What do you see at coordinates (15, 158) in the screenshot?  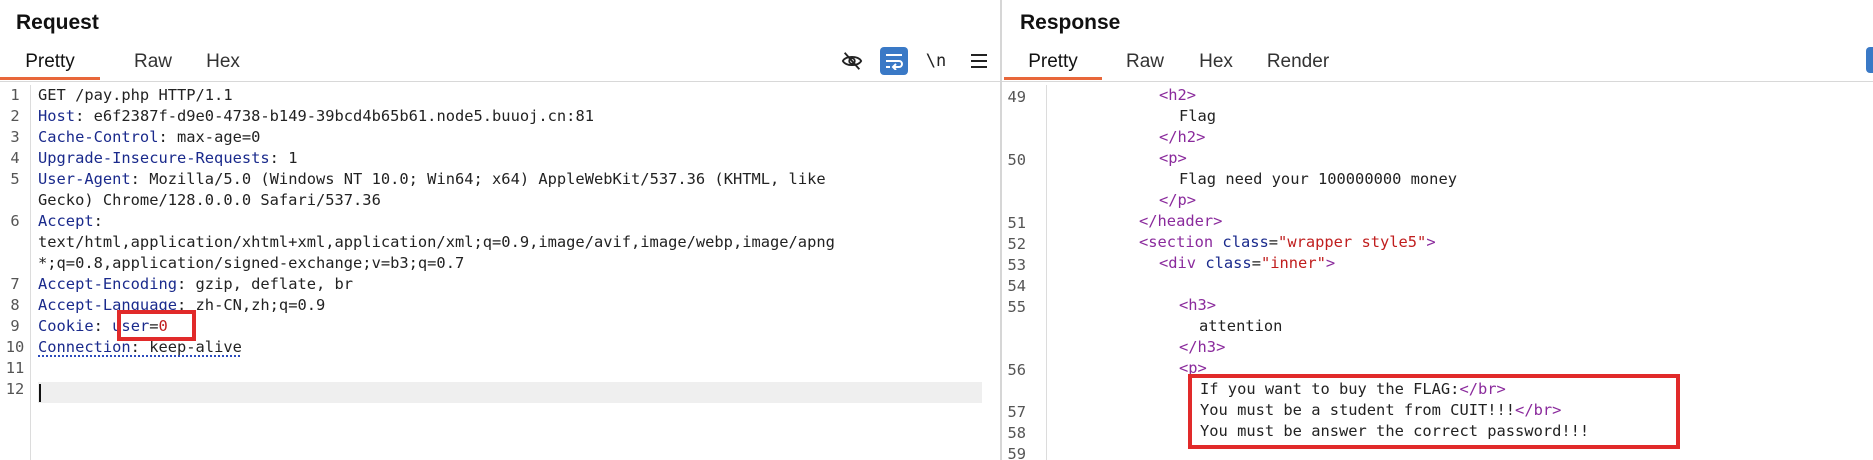 I see `line-number: 4` at bounding box center [15, 158].